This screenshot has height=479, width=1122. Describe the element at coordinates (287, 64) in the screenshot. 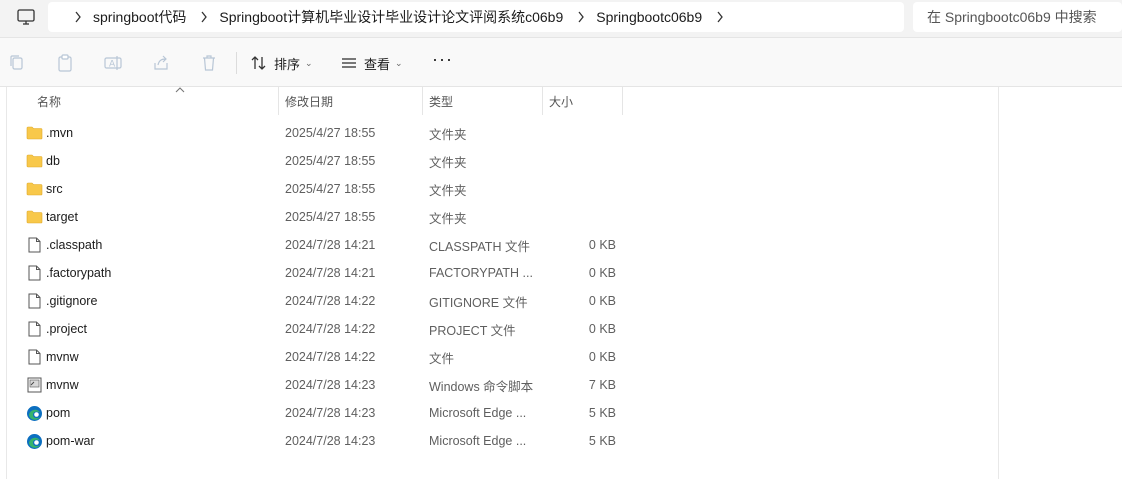

I see `sort-label: 排序` at that location.